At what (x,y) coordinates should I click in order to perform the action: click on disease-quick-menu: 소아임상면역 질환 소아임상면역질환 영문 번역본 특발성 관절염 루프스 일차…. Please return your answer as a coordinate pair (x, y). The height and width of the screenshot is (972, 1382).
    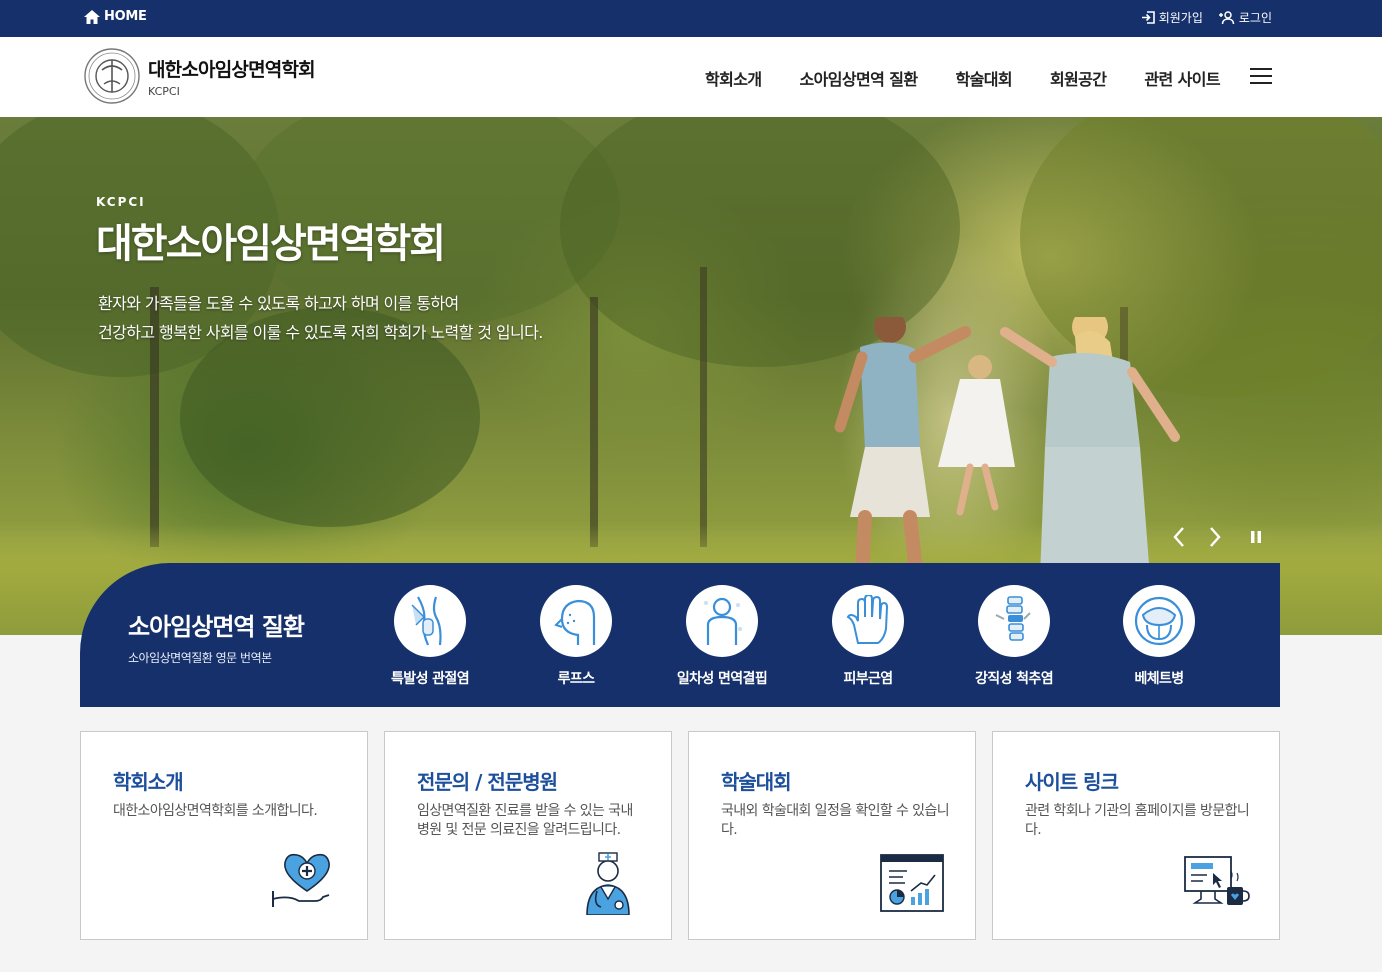
    Looking at the image, I should click on (680, 635).